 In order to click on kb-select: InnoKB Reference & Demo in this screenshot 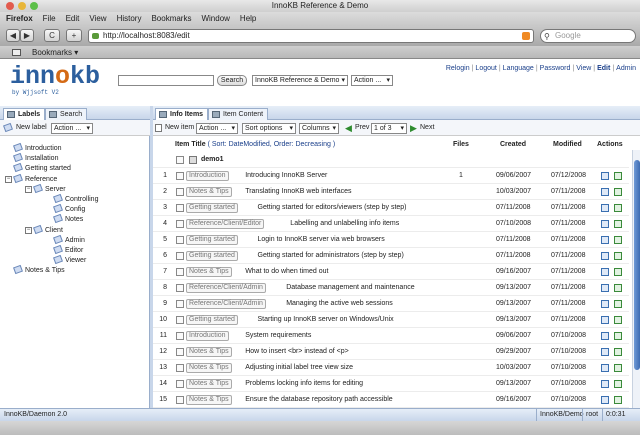, I will do `click(300, 80)`.